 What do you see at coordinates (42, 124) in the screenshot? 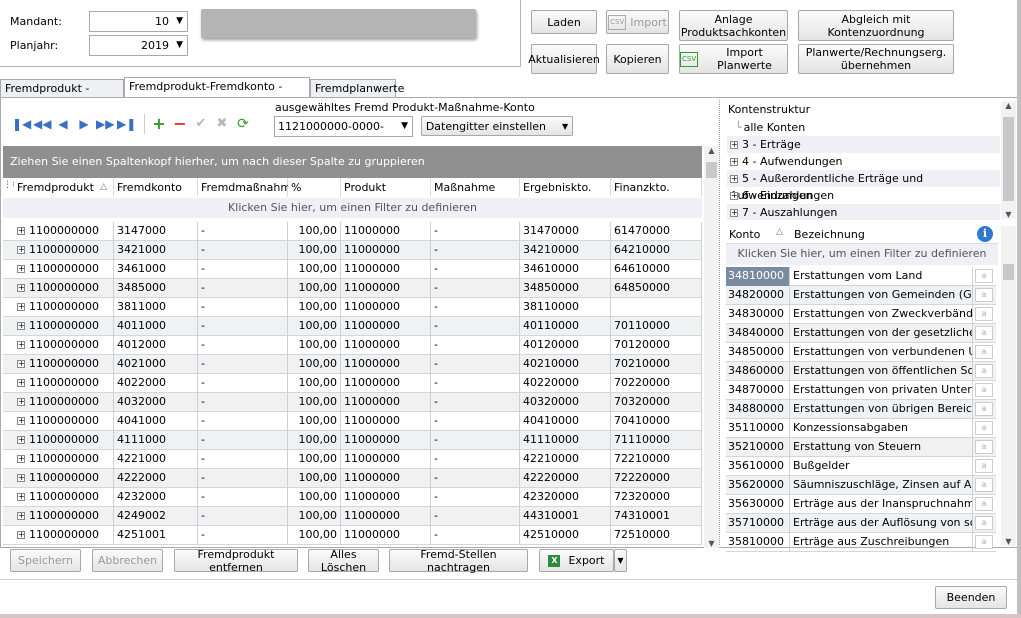
I see `prev-page-icon: ◀◀` at bounding box center [42, 124].